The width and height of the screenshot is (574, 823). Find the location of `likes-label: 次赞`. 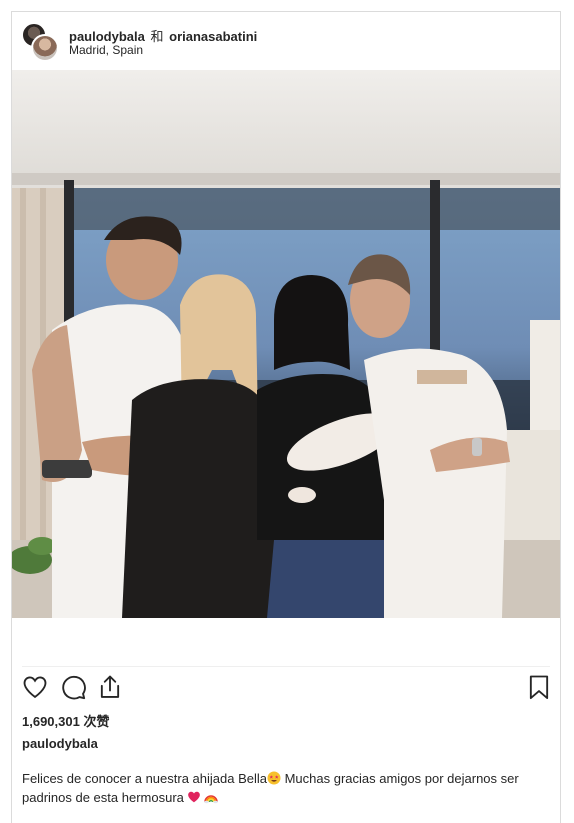

likes-label: 次赞 is located at coordinates (96, 721).